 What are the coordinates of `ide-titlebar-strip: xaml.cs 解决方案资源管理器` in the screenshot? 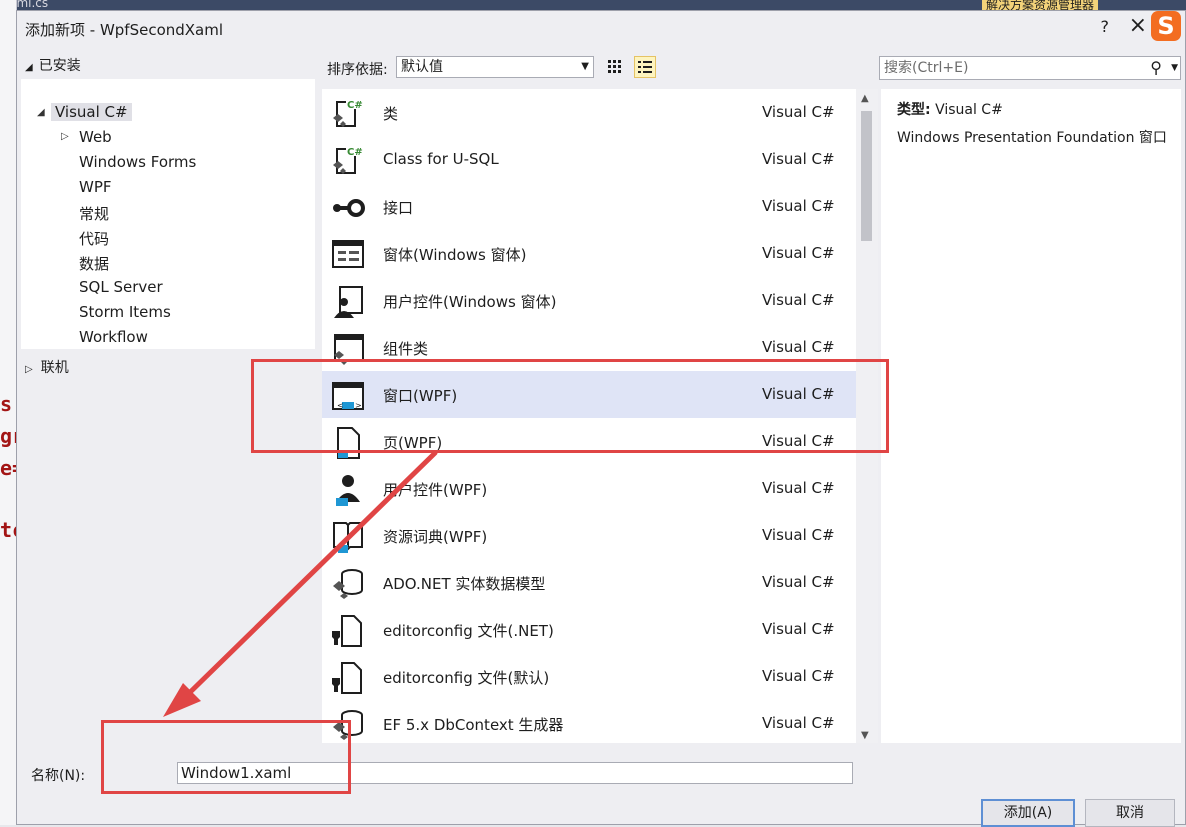 It's located at (593, 6).